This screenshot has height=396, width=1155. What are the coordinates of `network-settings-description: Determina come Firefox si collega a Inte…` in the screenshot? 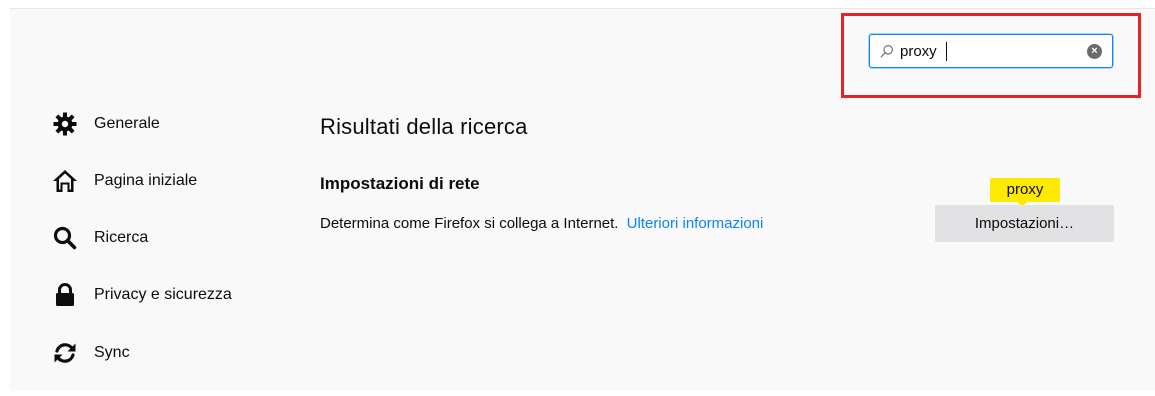 It's located at (541, 223).